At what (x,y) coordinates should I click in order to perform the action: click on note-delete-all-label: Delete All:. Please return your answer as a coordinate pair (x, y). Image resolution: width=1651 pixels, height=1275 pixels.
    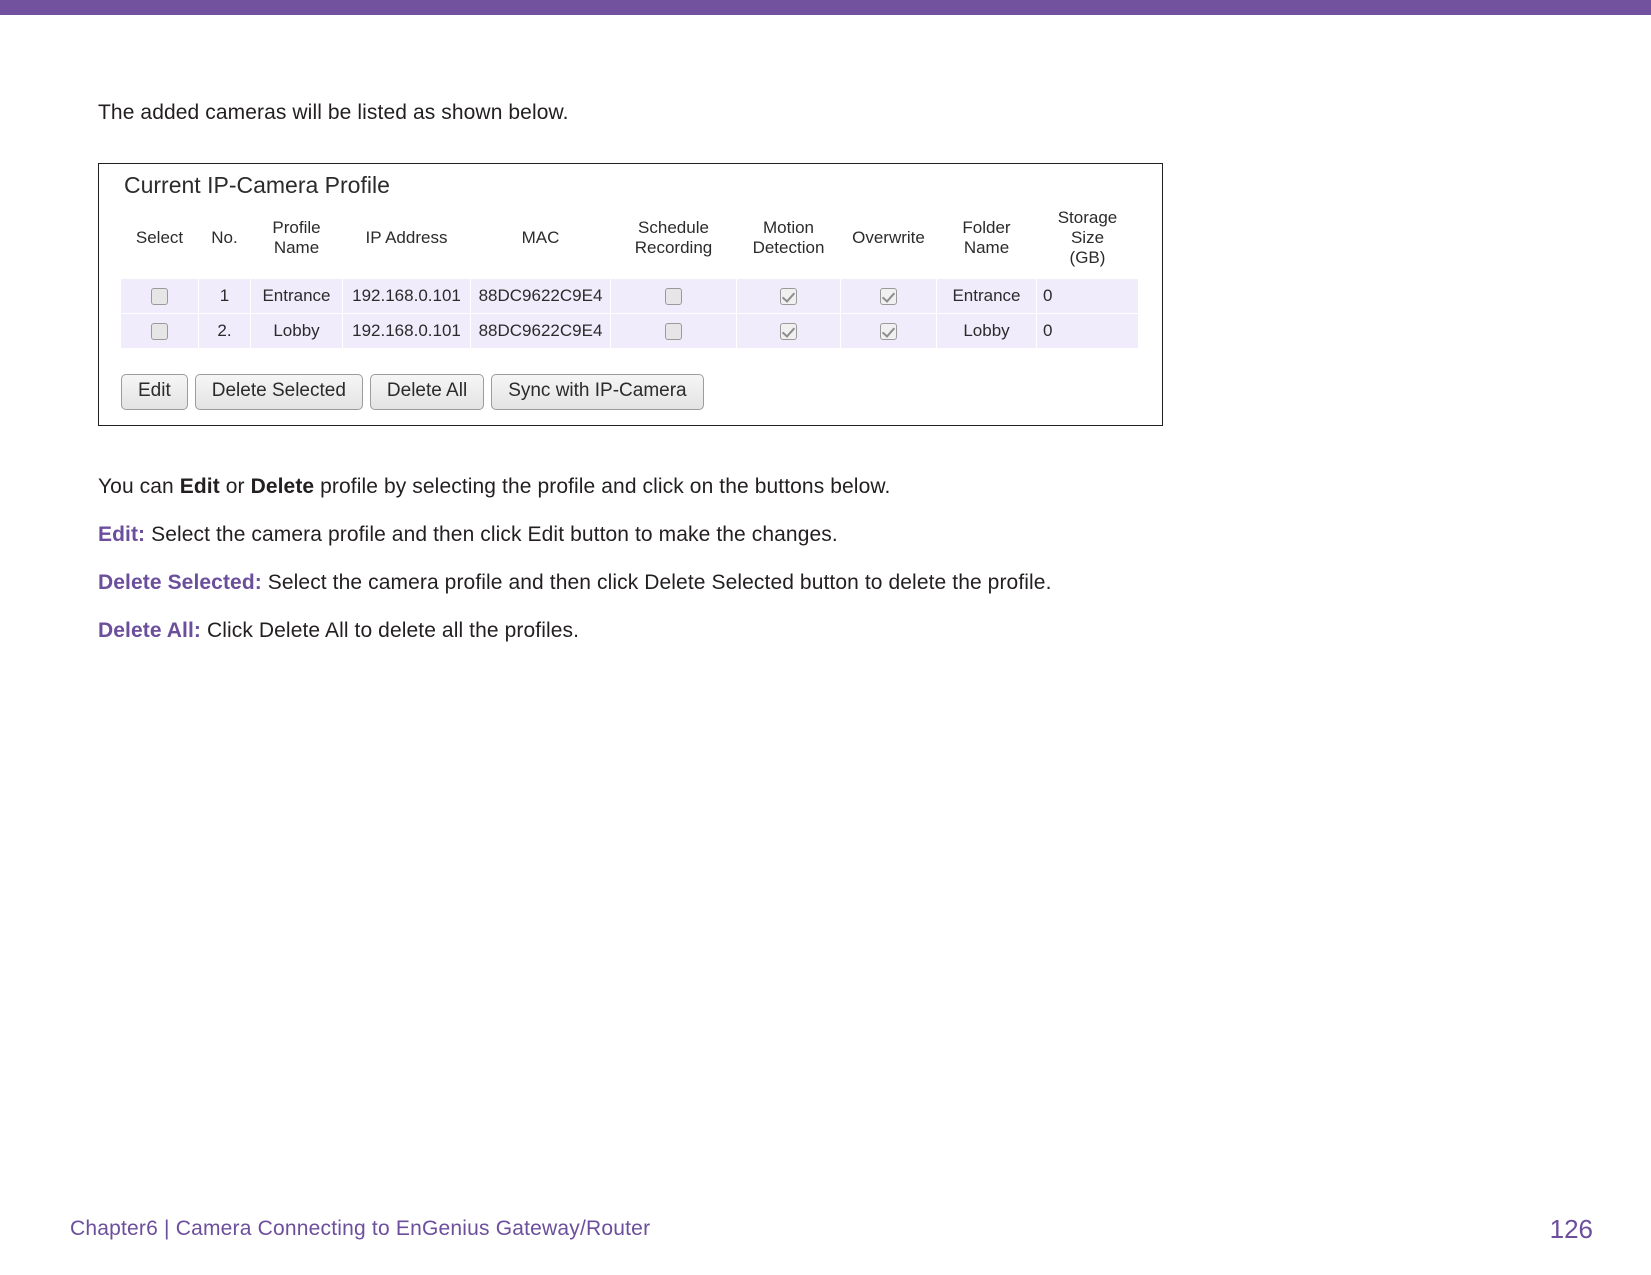
    Looking at the image, I should click on (150, 630).